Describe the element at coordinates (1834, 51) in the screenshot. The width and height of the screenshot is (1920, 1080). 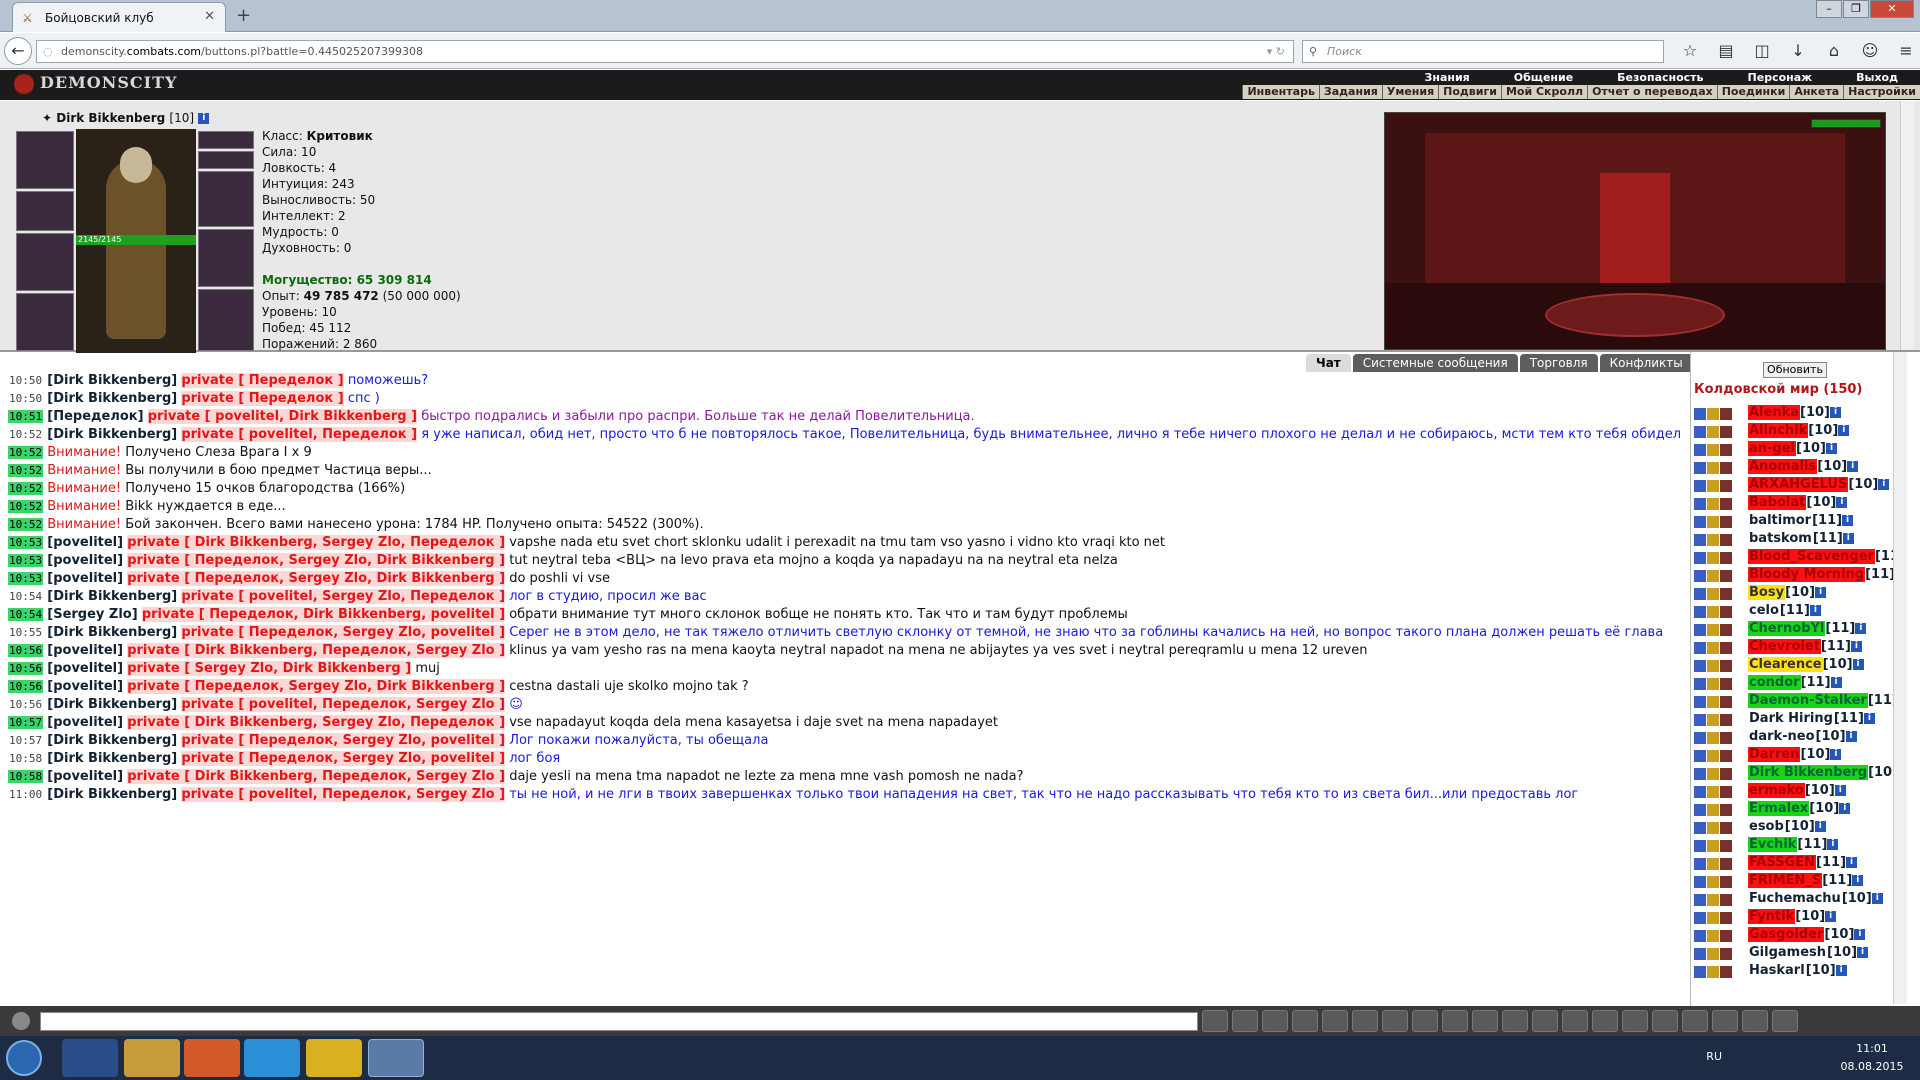
I see `home-icon: ⌂` at that location.